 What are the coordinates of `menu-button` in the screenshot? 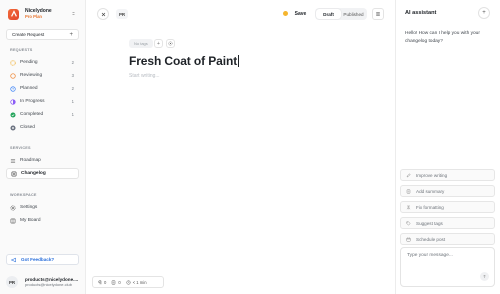 It's located at (378, 14).